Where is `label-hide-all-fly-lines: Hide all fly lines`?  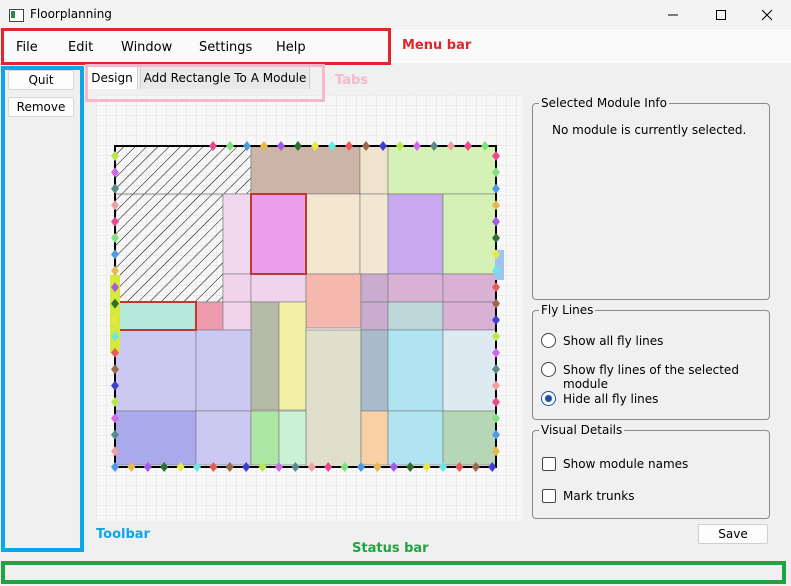
label-hide-all-fly-lines: Hide all fly lines is located at coordinates (611, 399).